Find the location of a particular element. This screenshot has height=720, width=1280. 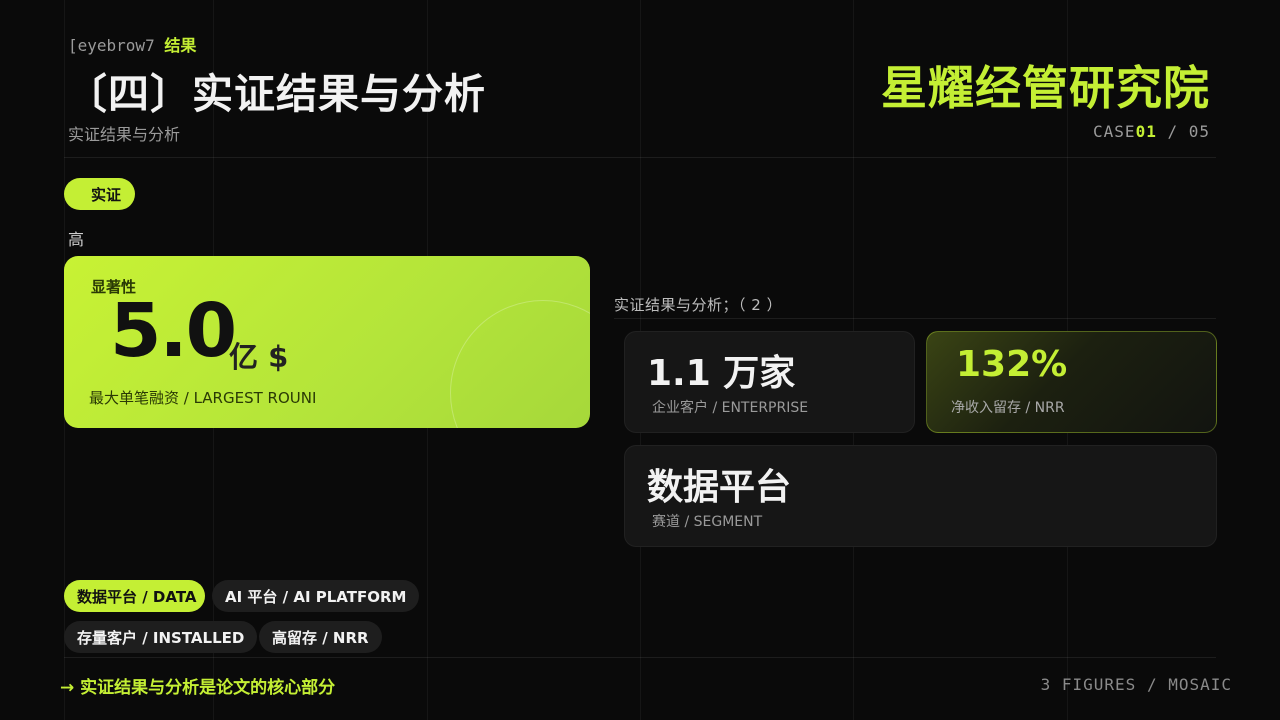

stat-value: 132% is located at coordinates (1012, 364).